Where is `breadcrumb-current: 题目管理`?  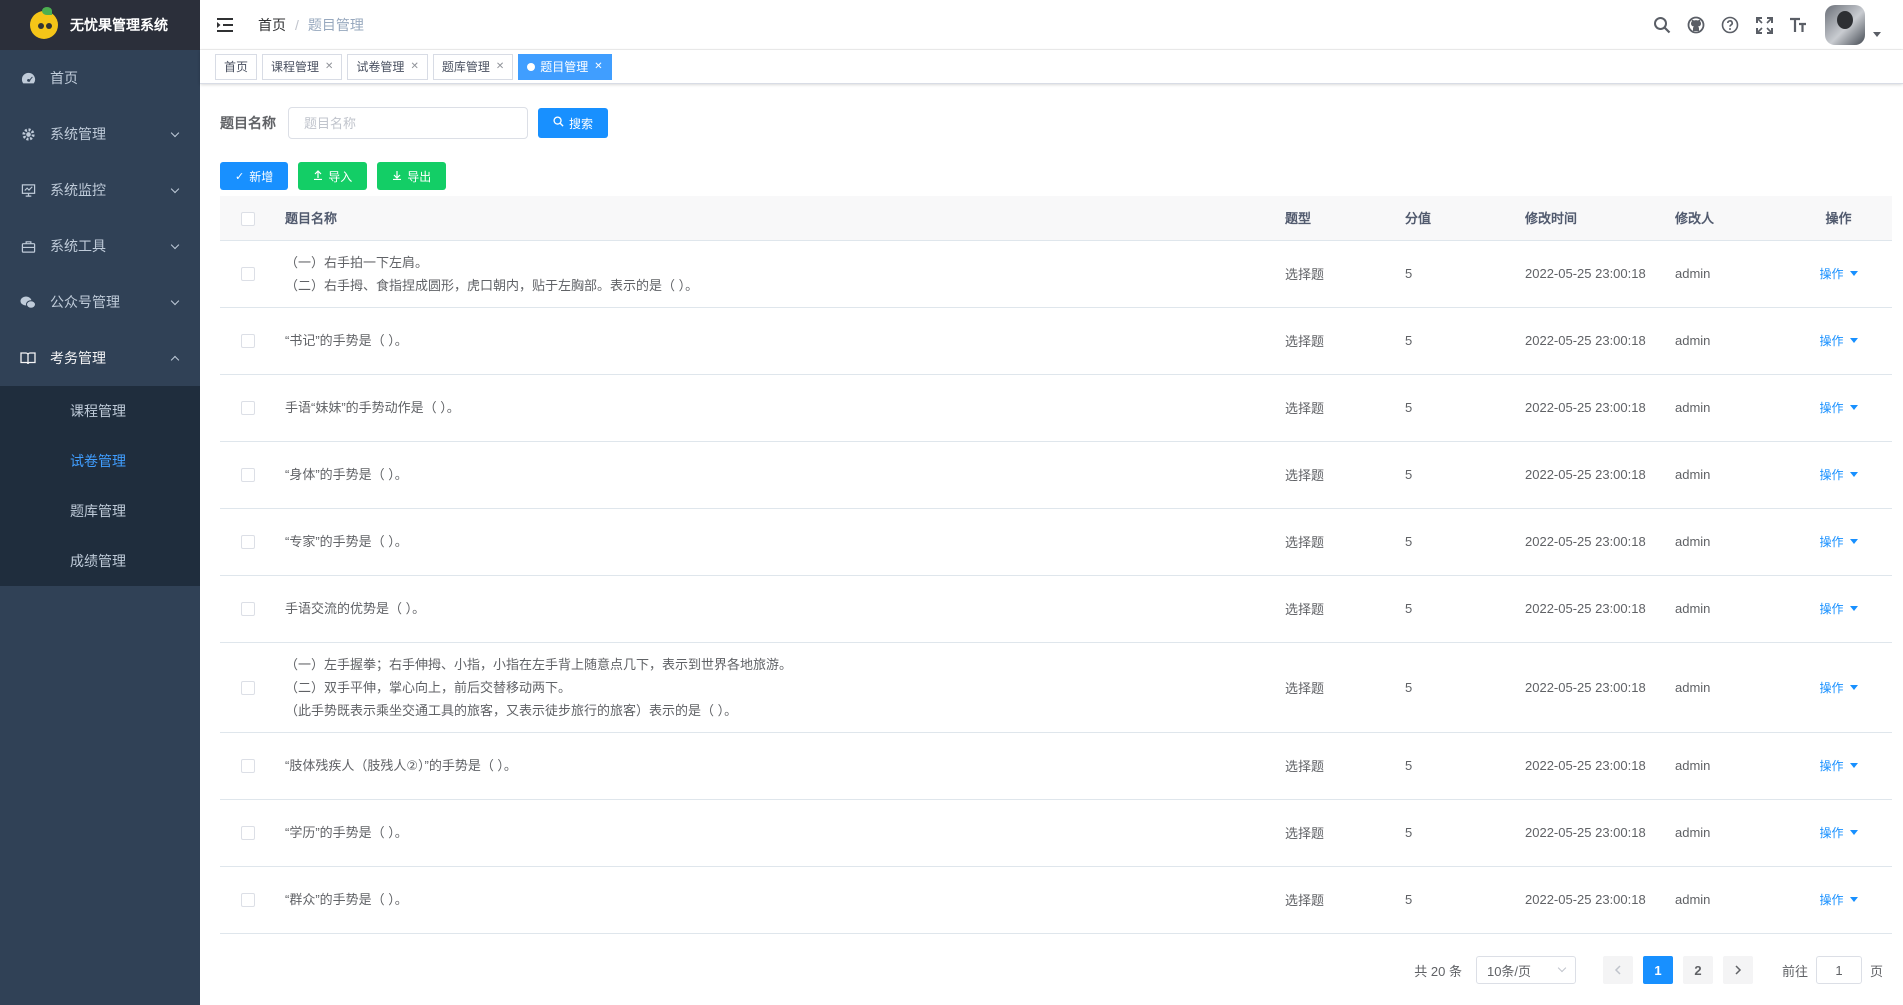 breadcrumb-current: 题目管理 is located at coordinates (335, 24).